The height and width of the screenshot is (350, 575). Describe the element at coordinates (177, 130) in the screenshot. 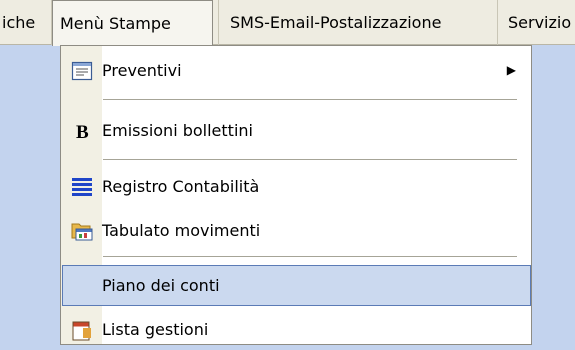

I see `menu-item-label: Emissioni bollettini` at that location.